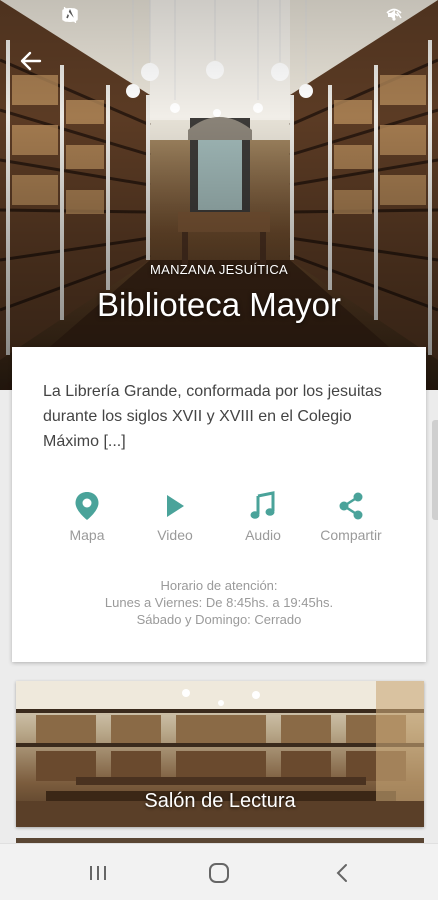 This screenshot has height=900, width=438. I want to click on home-icon, so click(219, 873).